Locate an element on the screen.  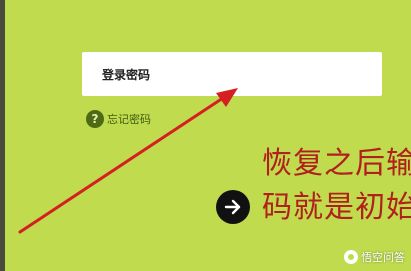
forgot-password-link: ? 忘记密码 is located at coordinates (118, 119).